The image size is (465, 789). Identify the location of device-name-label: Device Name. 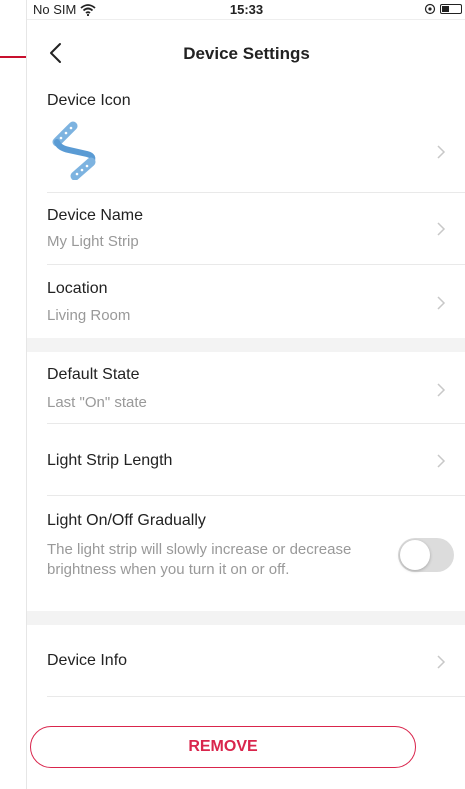
(95, 215).